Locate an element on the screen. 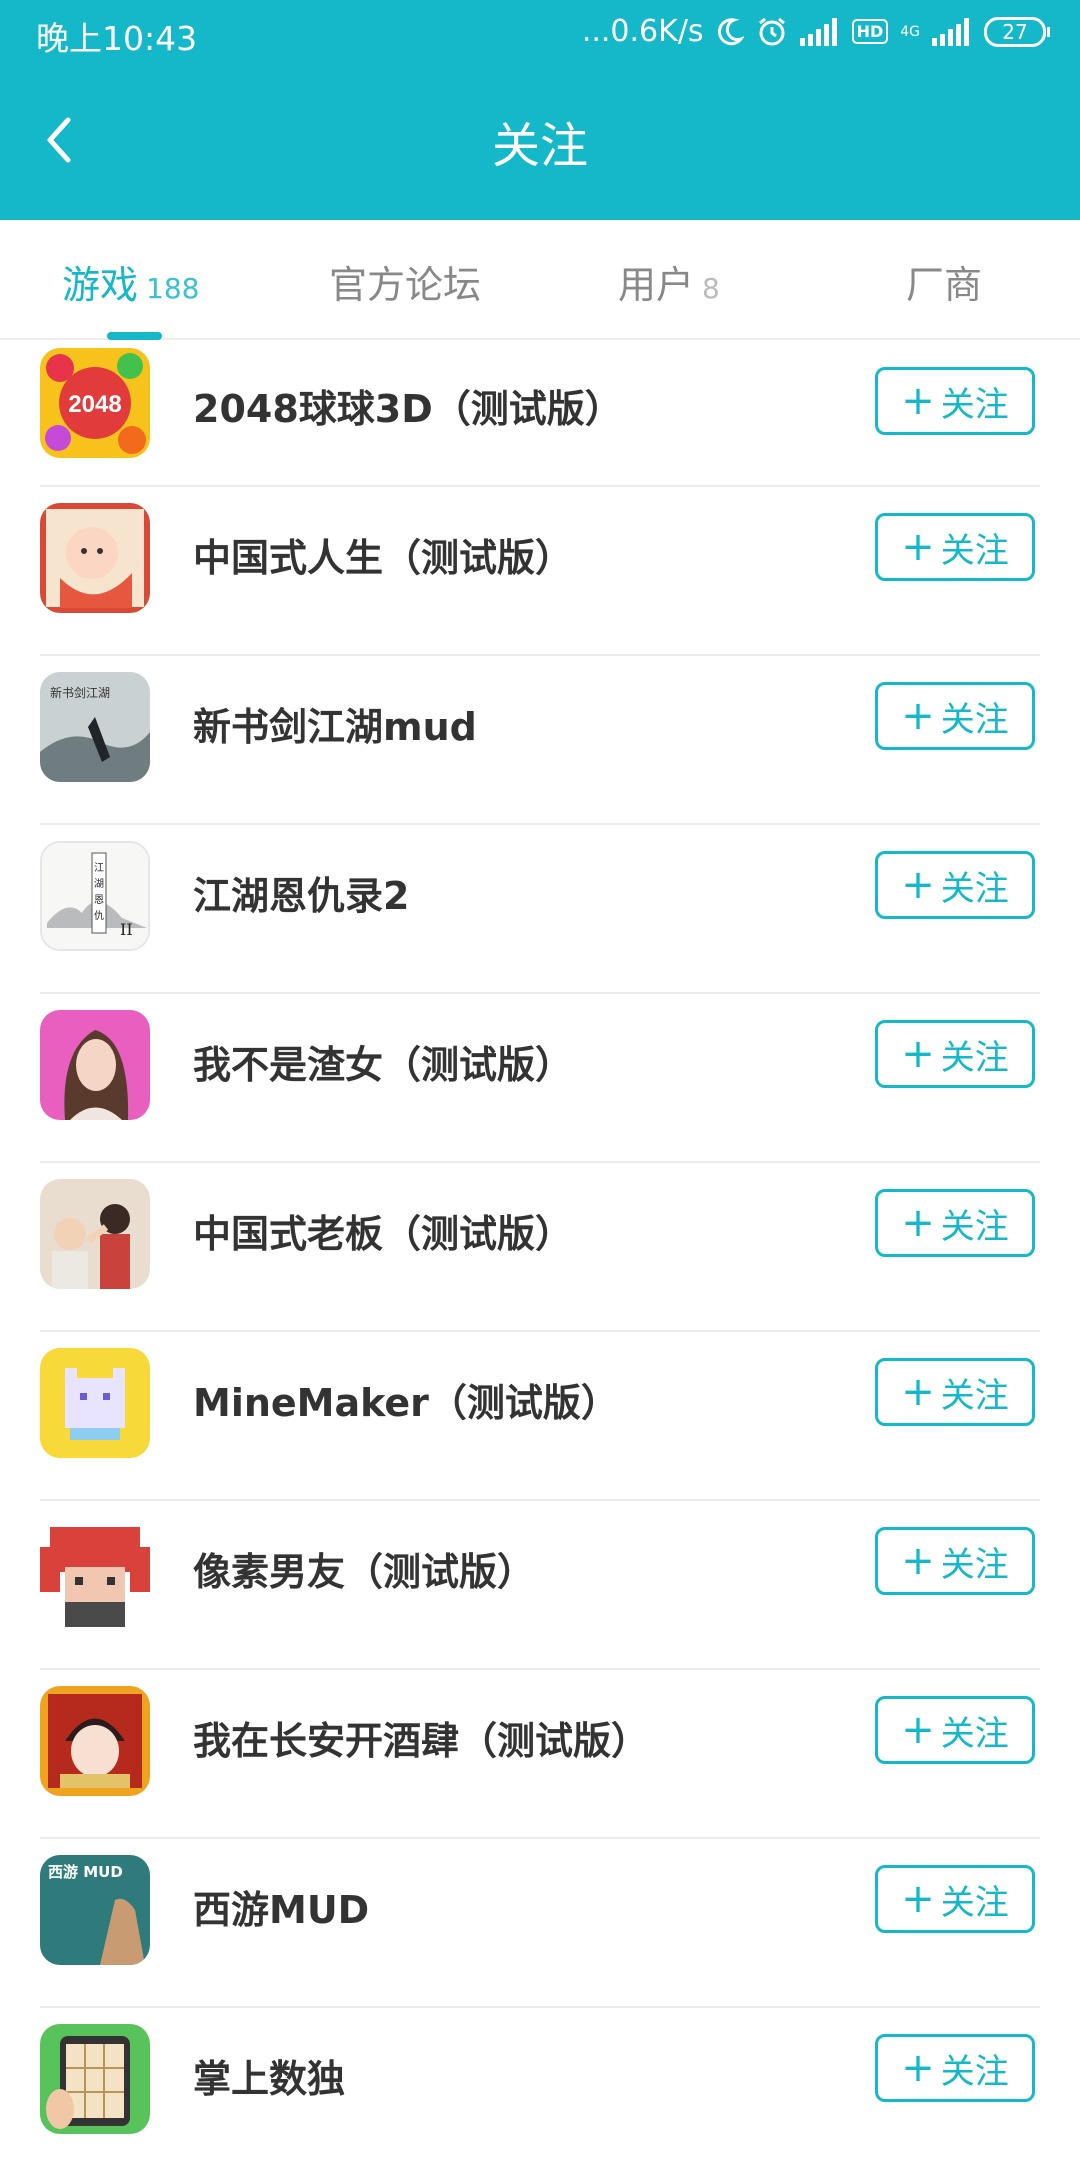  game-title: 中国式老板（测试版） is located at coordinates (383, 1234).